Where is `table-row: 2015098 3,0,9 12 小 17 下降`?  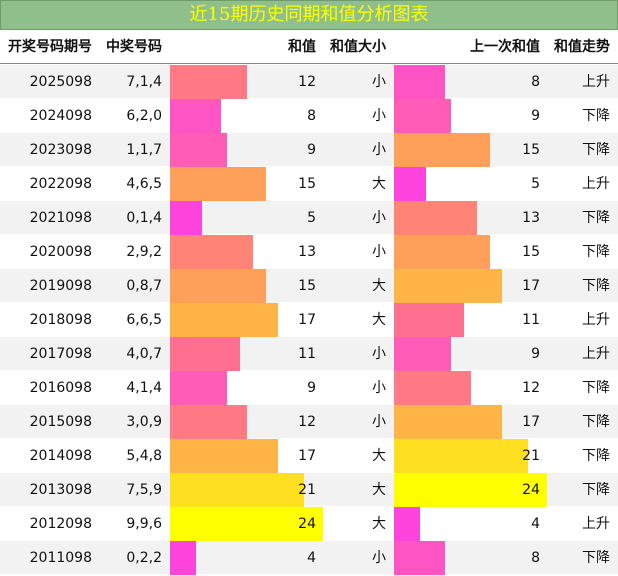
table-row: 2015098 3,0,9 12 小 17 下降 is located at coordinates (309, 422).